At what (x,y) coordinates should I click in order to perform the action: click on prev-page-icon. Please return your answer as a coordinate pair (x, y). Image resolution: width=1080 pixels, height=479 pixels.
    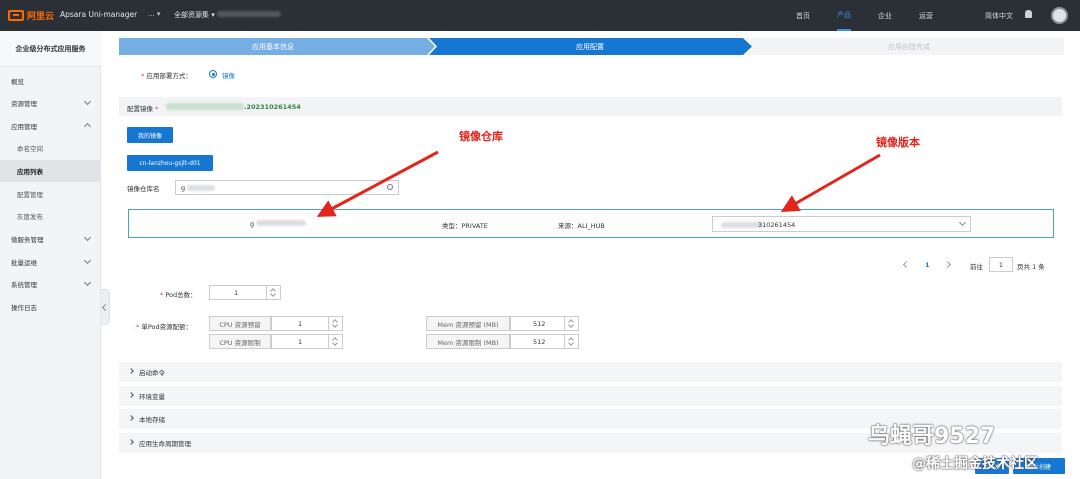
    Looking at the image, I should click on (906, 264).